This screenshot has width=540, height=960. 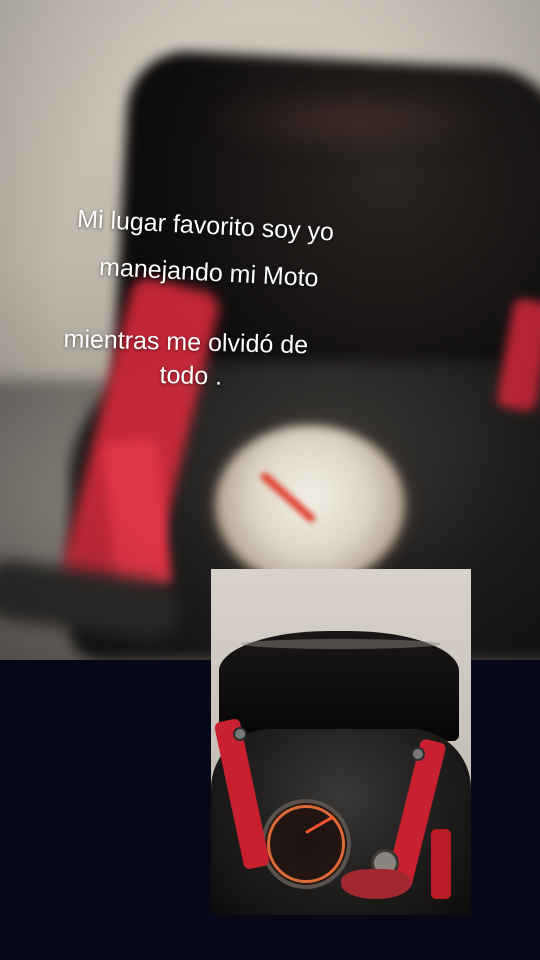 What do you see at coordinates (341, 644) in the screenshot?
I see `inset-visor-highlight` at bounding box center [341, 644].